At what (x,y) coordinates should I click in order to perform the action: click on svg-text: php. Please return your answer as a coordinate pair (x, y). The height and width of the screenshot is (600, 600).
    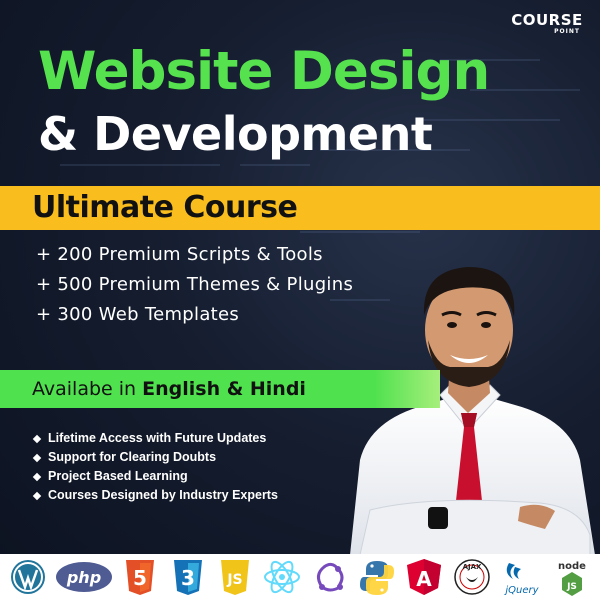
    Looking at the image, I should click on (83, 577).